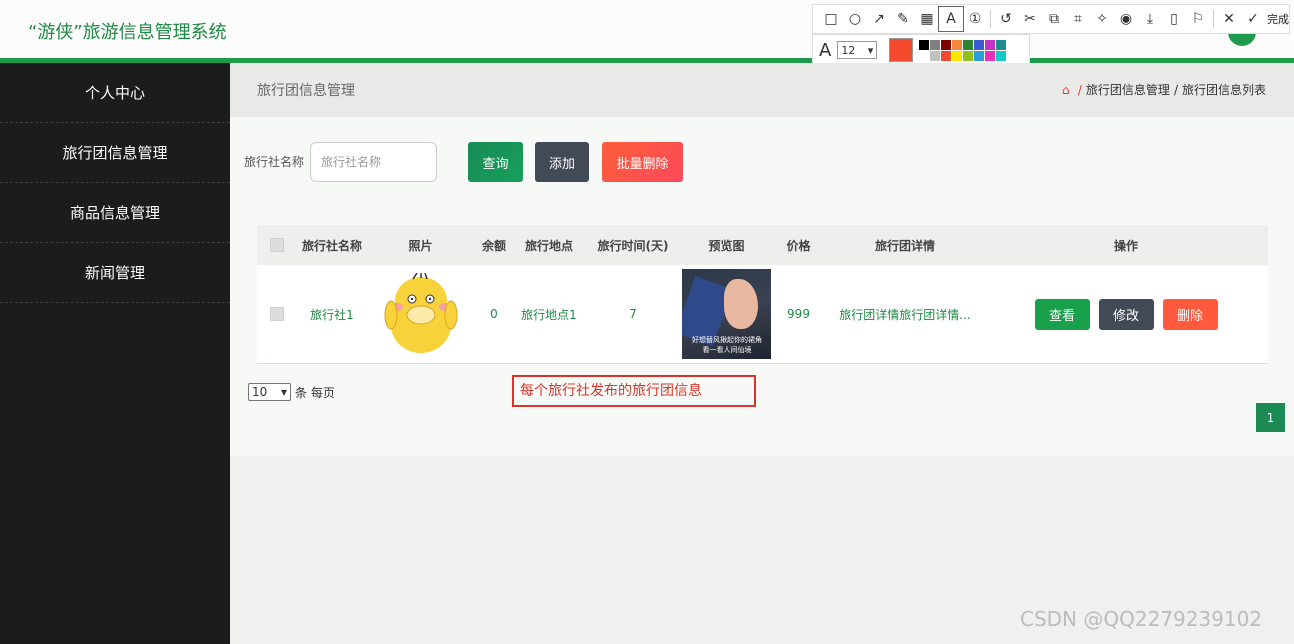  Describe the element at coordinates (975, 19) in the screenshot. I see `number-icon: ①` at that location.